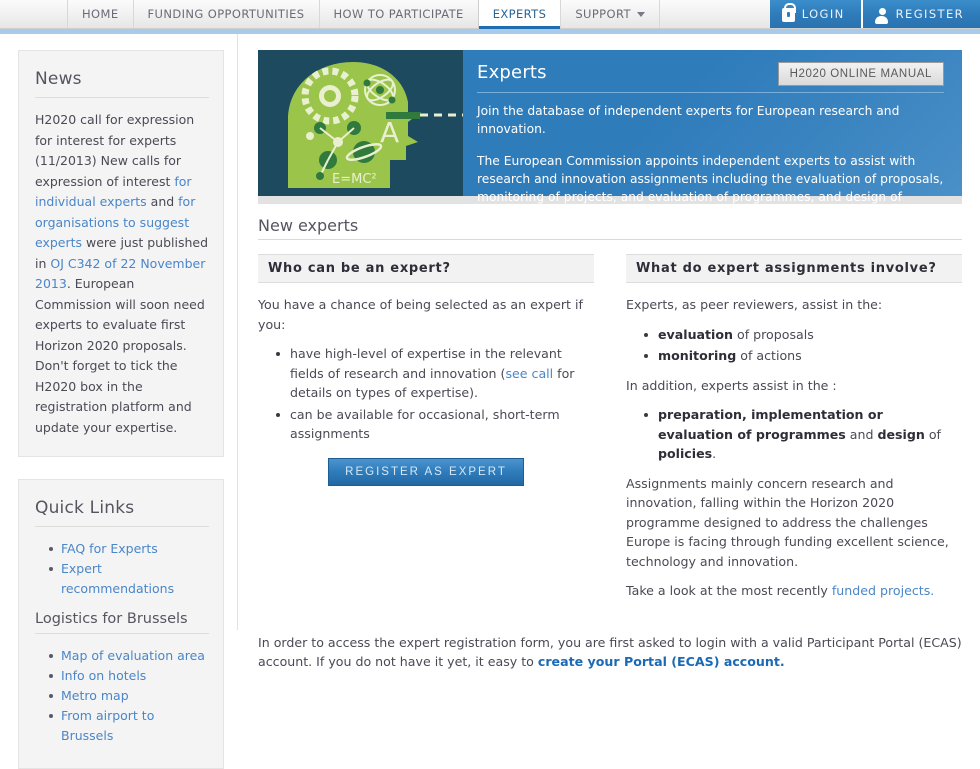 The width and height of the screenshot is (980, 769). What do you see at coordinates (803, 356) in the screenshot?
I see `list-item: monitoring of actions` at bounding box center [803, 356].